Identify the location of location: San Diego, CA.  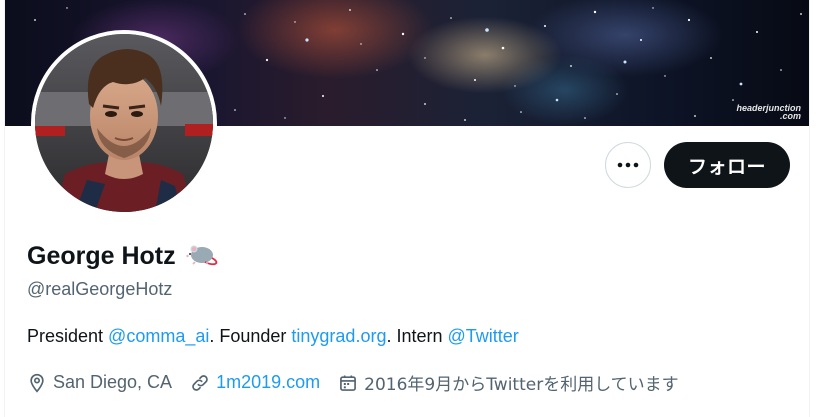
(99, 382).